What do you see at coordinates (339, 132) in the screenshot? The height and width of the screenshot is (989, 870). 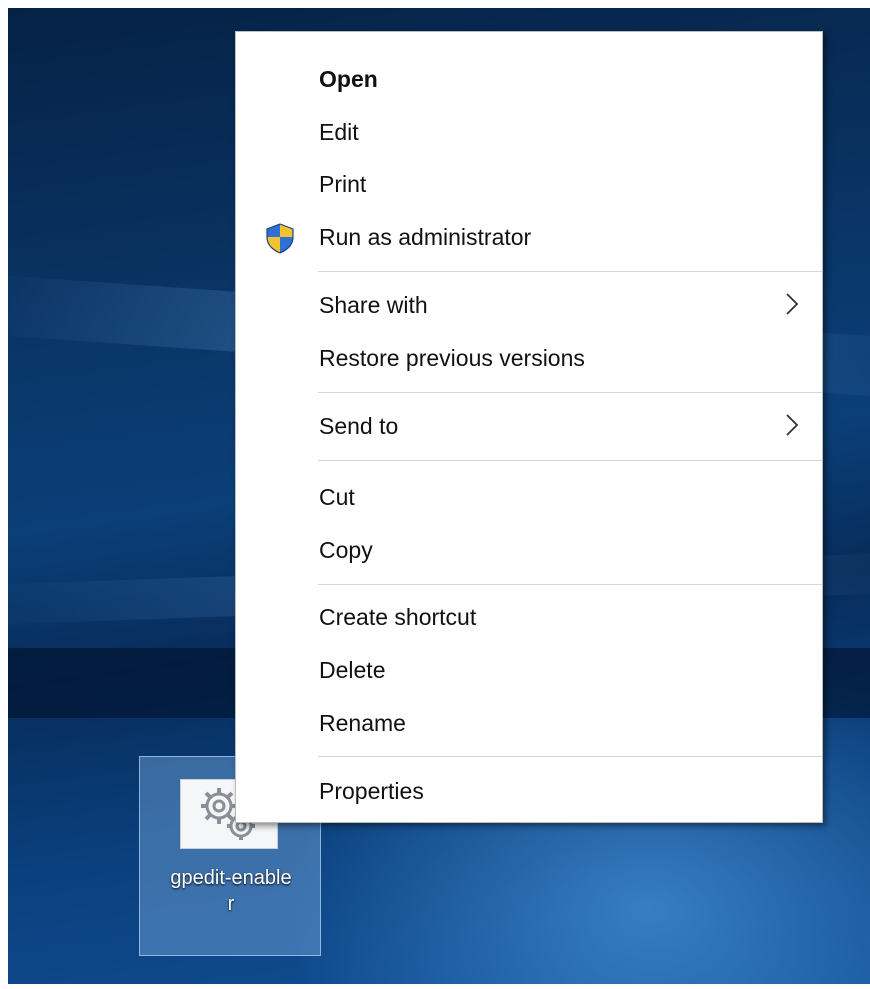 I see `menu-item-label: Edit` at bounding box center [339, 132].